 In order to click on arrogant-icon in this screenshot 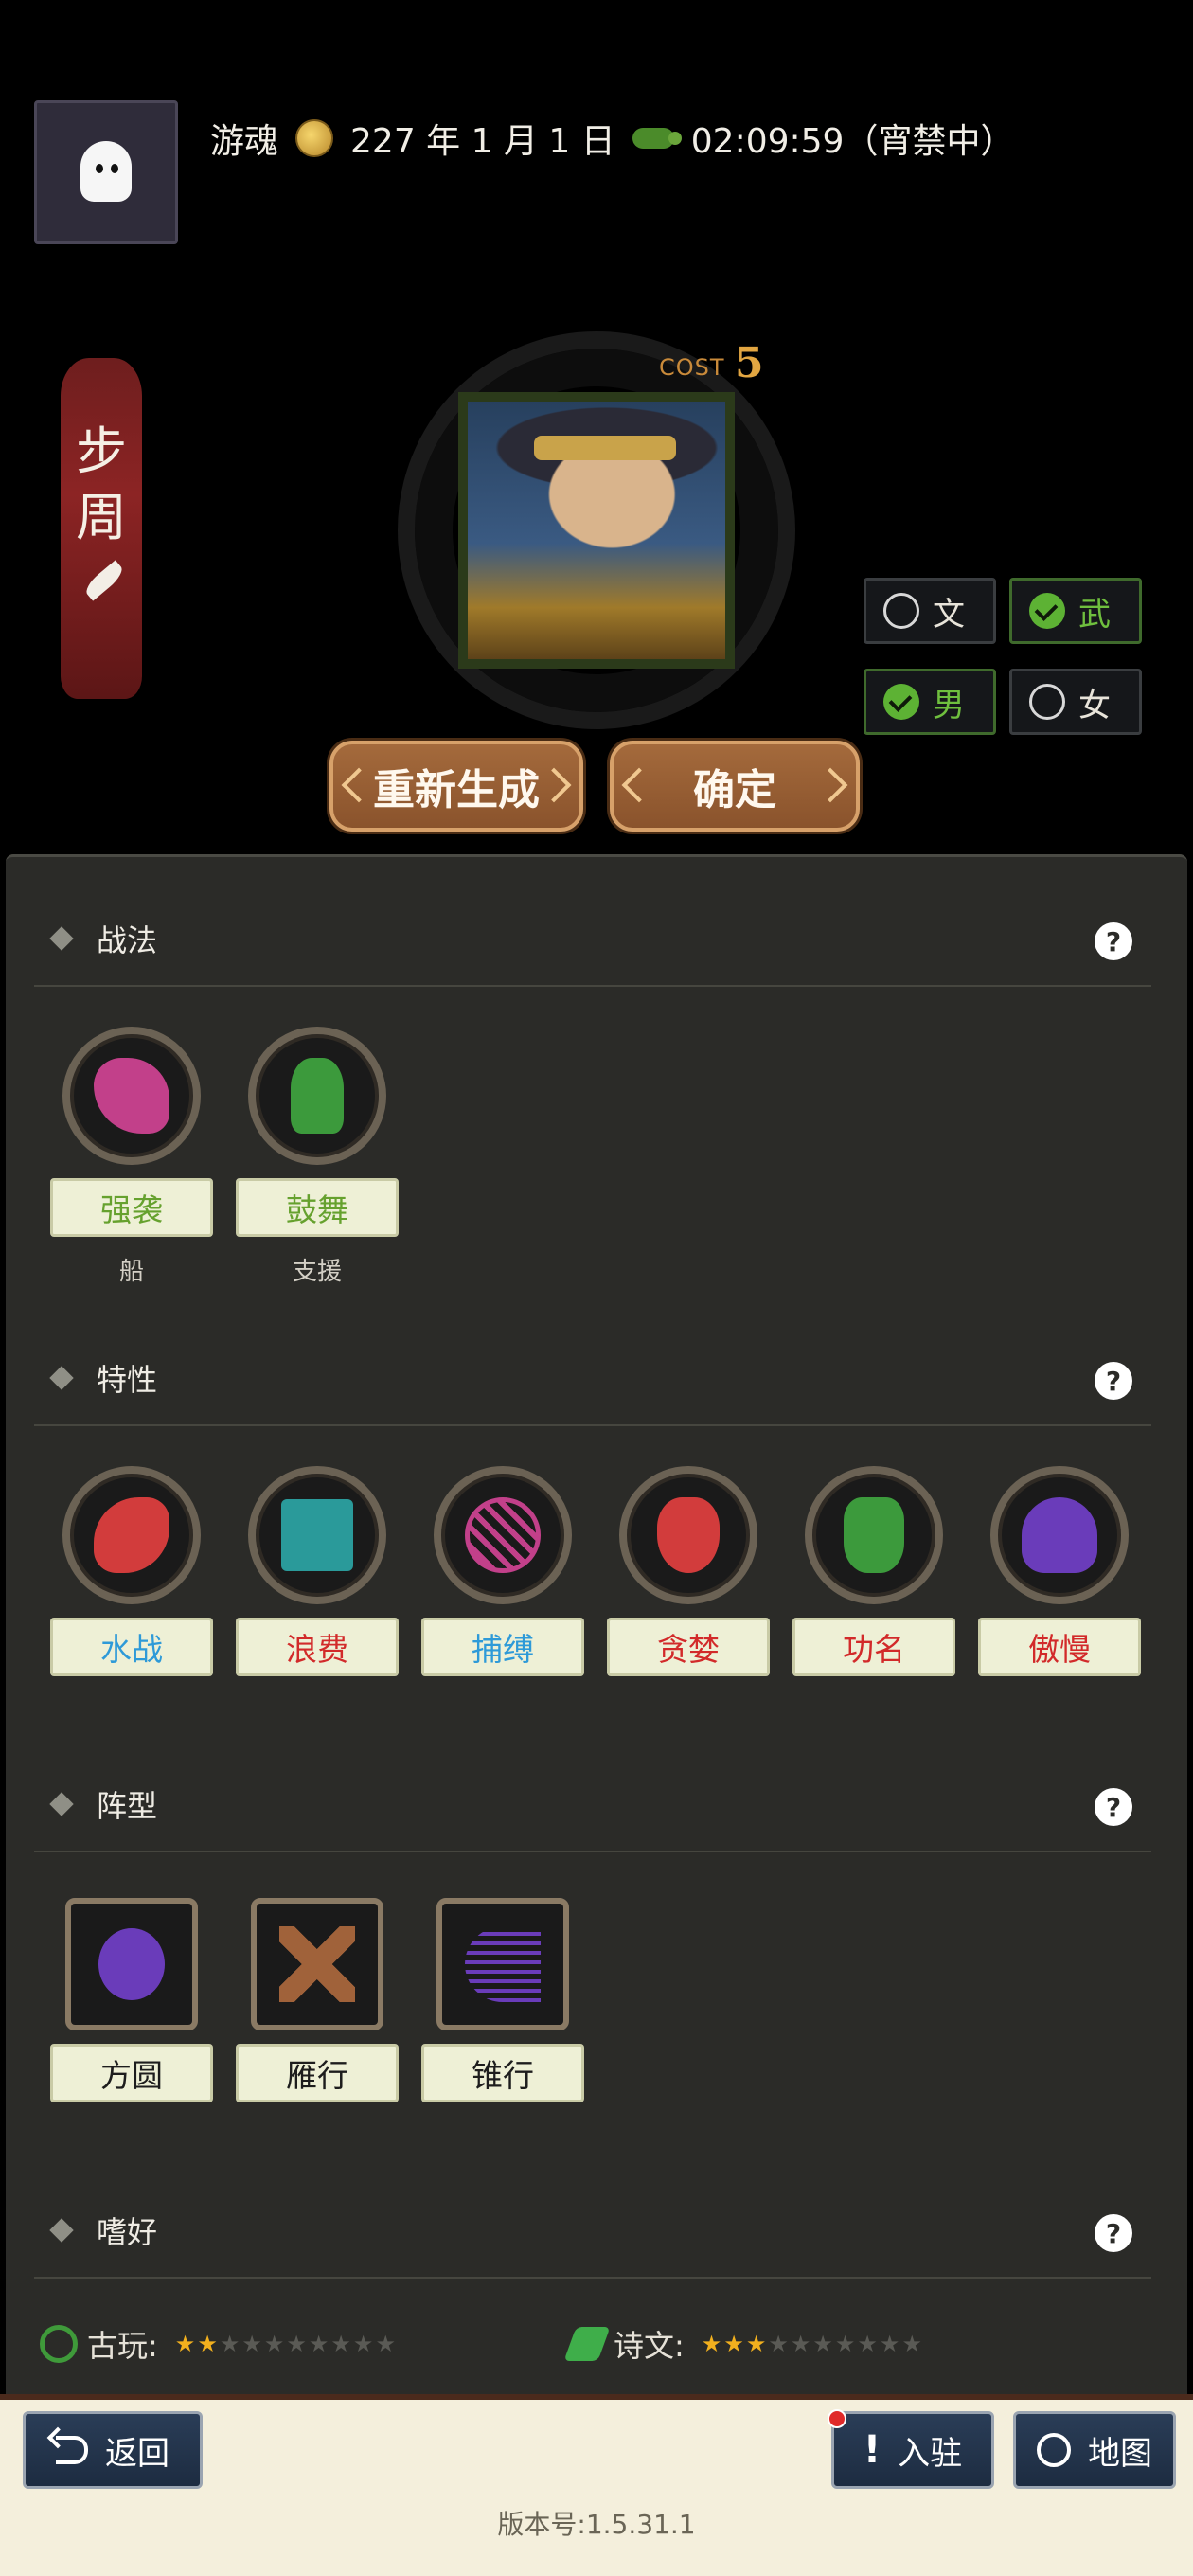, I will do `click(1059, 1535)`.